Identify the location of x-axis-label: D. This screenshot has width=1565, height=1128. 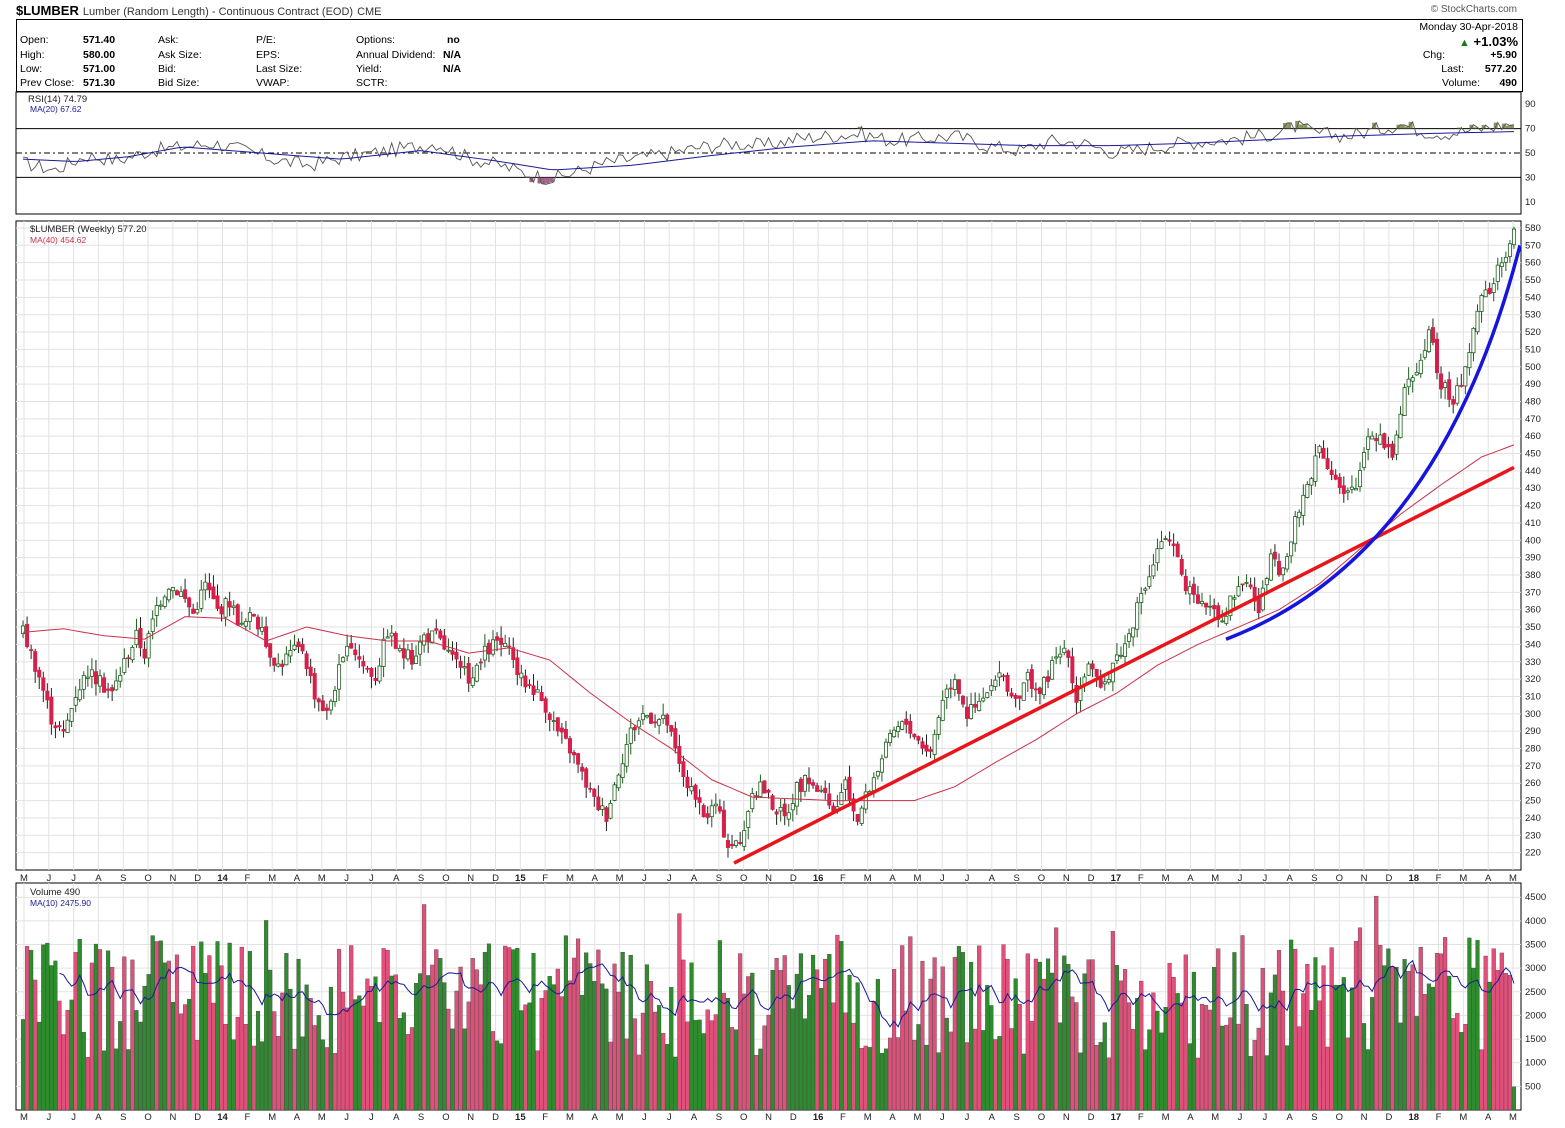
(1388, 878).